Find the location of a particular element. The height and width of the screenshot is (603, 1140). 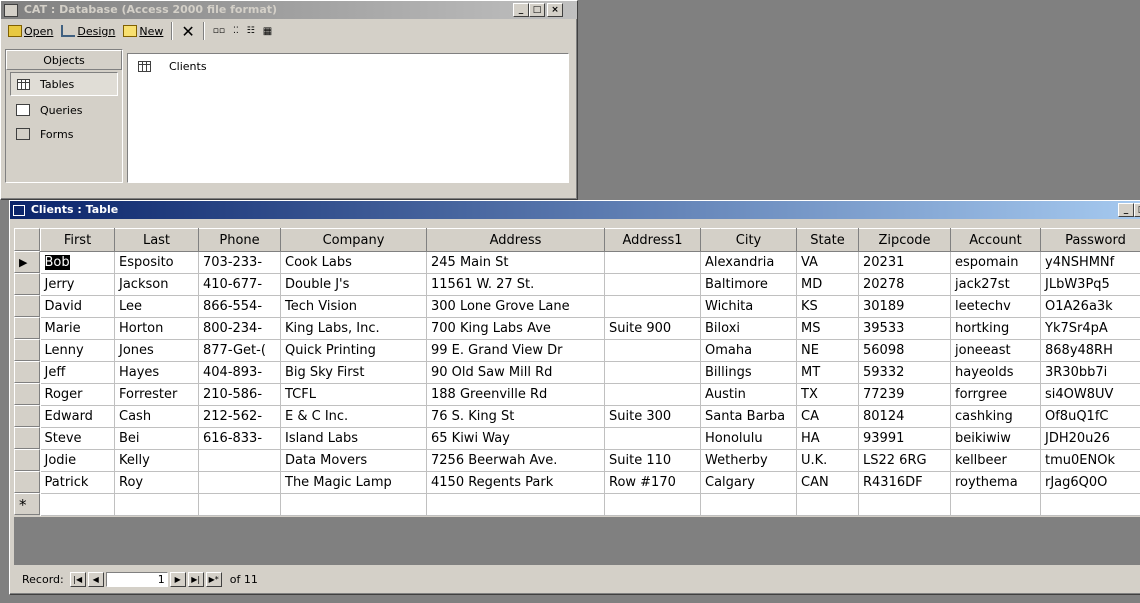

record-selector: ▶ is located at coordinates (27, 262).